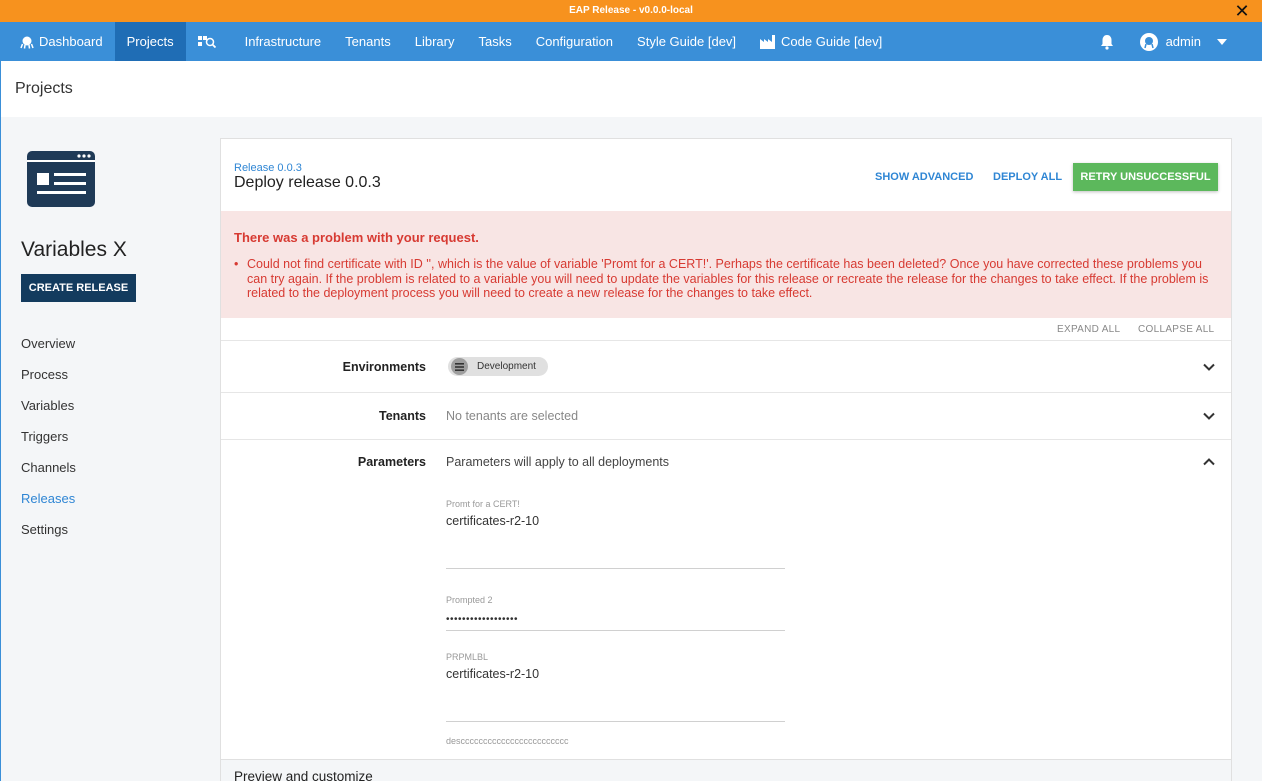  I want to click on nav-search, so click(209, 41).